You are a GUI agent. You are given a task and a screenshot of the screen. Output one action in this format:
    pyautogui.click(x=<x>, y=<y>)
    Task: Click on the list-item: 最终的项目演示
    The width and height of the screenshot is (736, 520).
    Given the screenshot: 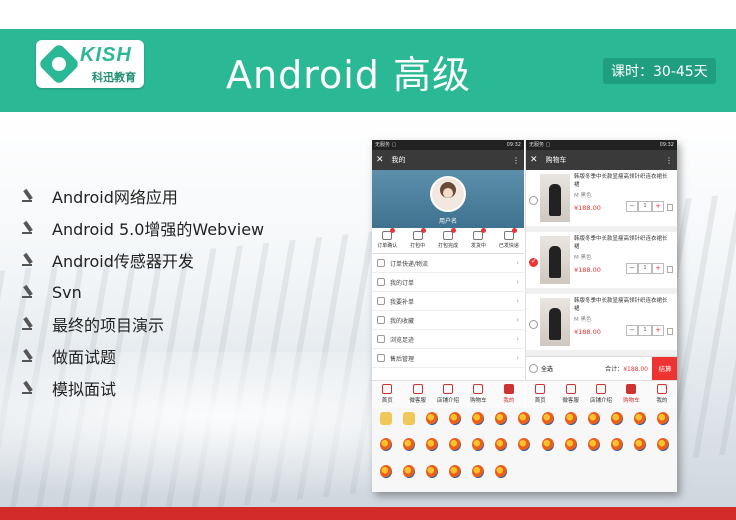 What is the action you would take?
    pyautogui.click(x=143, y=324)
    